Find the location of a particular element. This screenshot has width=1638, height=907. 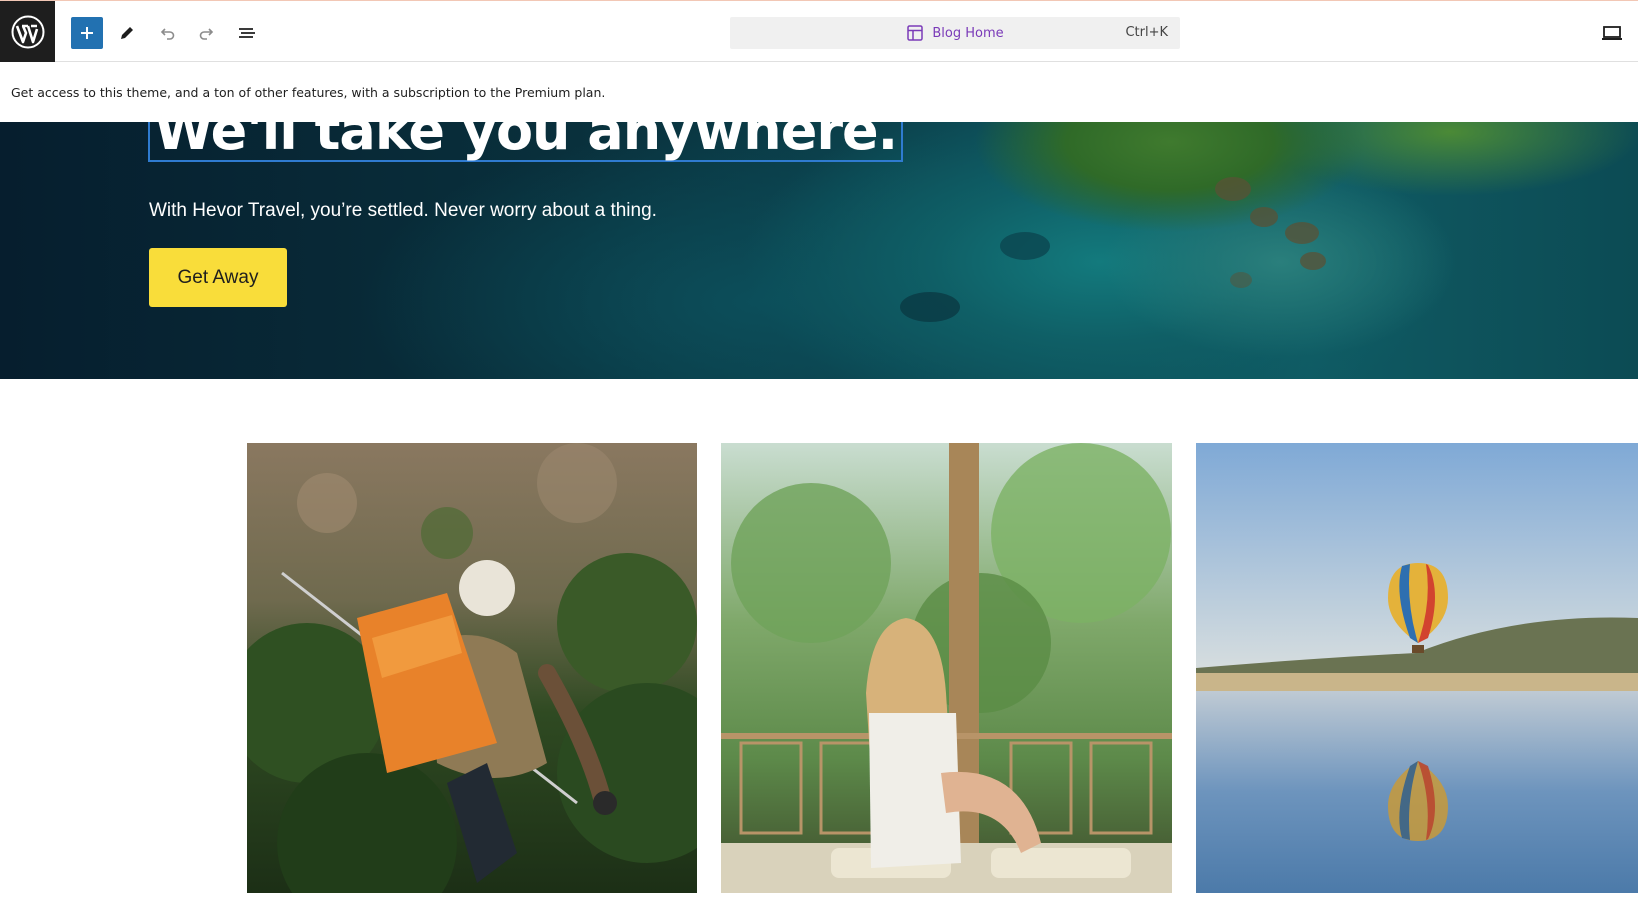

gallery-image-balloon is located at coordinates (1417, 668).